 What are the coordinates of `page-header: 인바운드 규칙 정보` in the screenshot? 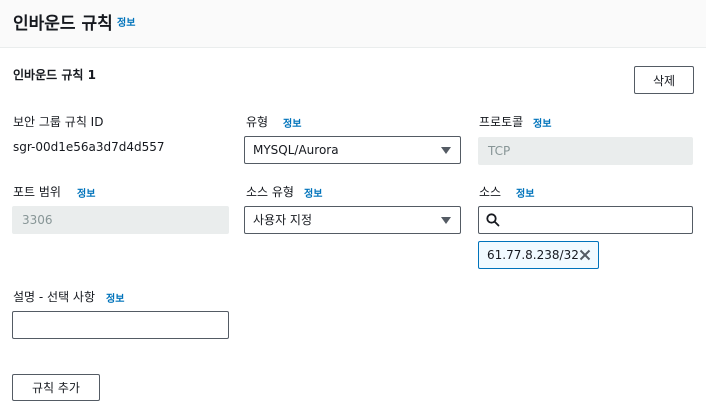 It's located at (353, 24).